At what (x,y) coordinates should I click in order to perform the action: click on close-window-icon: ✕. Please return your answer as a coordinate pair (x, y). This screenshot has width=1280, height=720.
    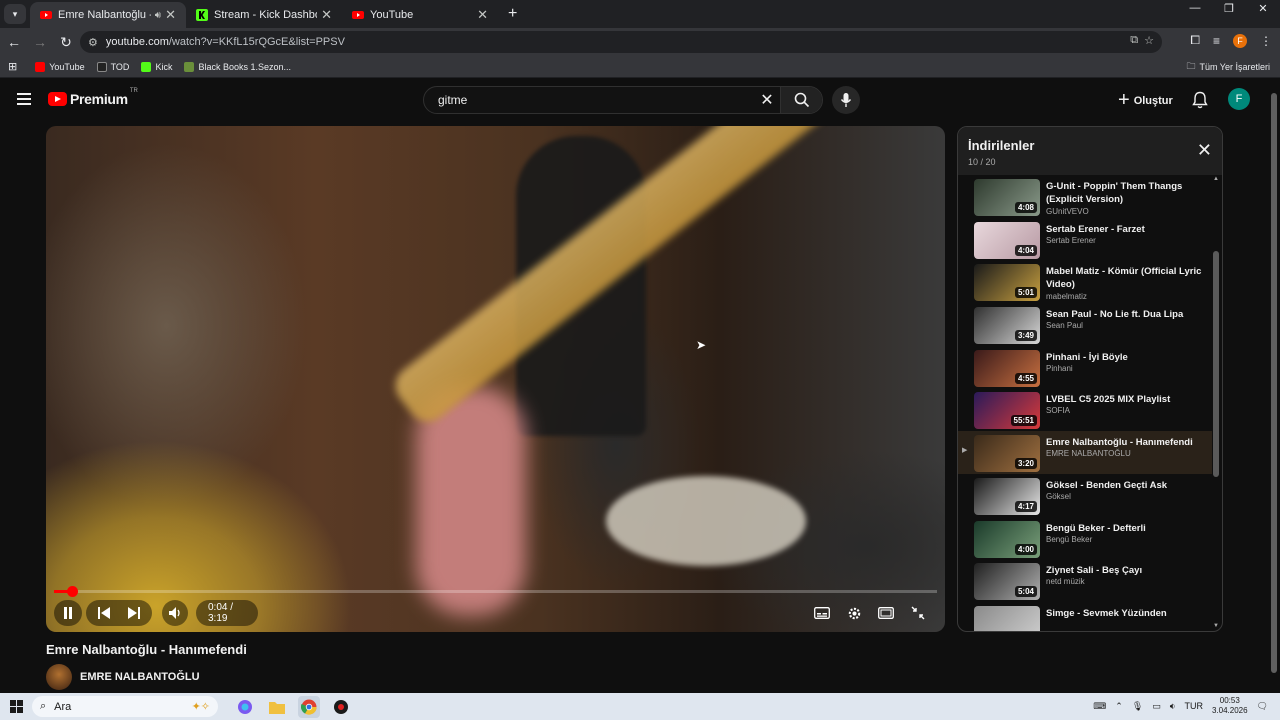
    Looking at the image, I should click on (1263, 8).